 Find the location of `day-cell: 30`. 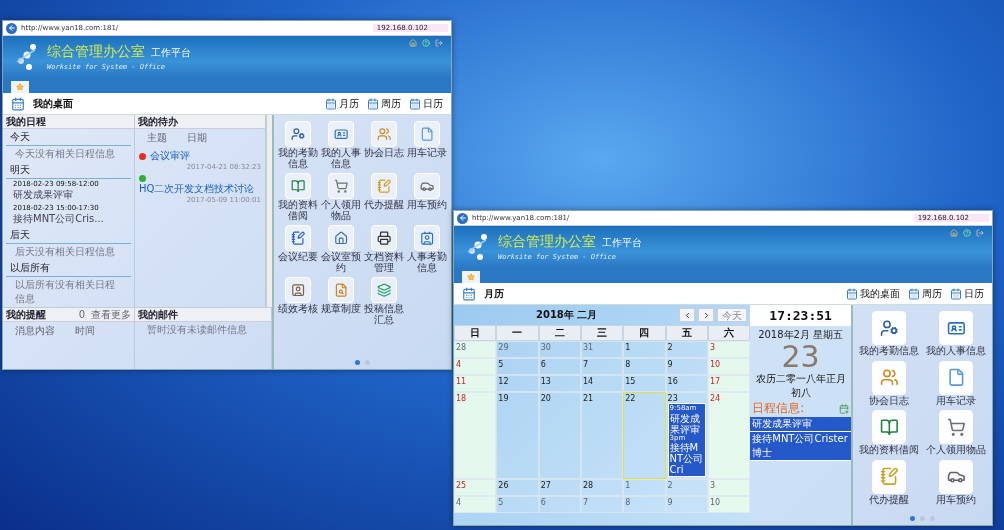

day-cell: 30 is located at coordinates (559, 349).